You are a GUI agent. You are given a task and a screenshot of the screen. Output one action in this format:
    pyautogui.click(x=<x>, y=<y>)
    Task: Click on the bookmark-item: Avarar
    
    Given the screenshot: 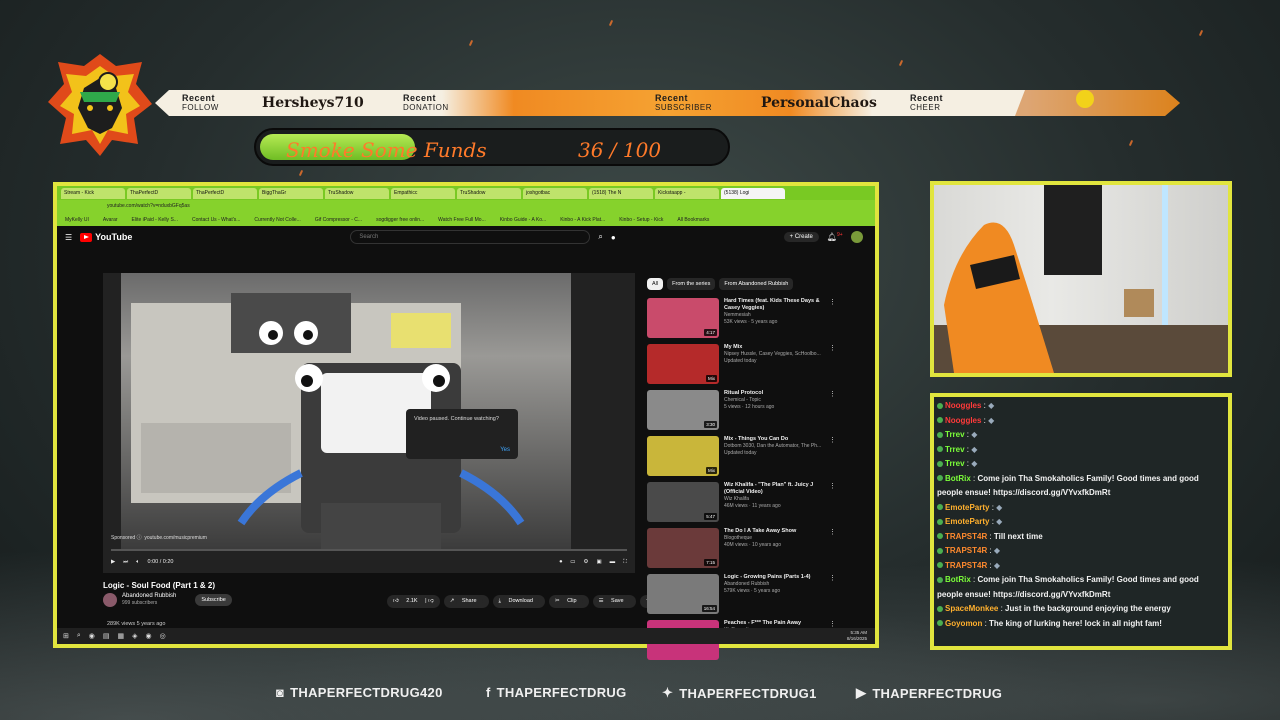 What is the action you would take?
    pyautogui.click(x=110, y=220)
    